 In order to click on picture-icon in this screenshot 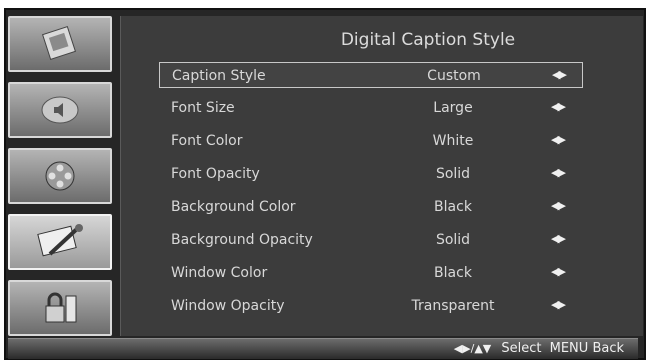, I will do `click(60, 44)`.